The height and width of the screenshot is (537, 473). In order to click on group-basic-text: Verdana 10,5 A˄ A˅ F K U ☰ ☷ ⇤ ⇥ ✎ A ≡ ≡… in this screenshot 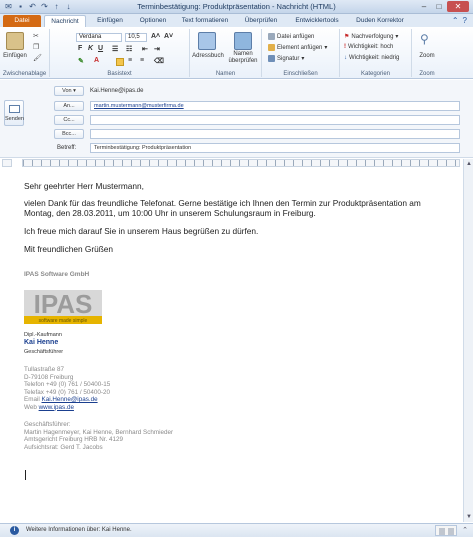, I will do `click(120, 53)`.